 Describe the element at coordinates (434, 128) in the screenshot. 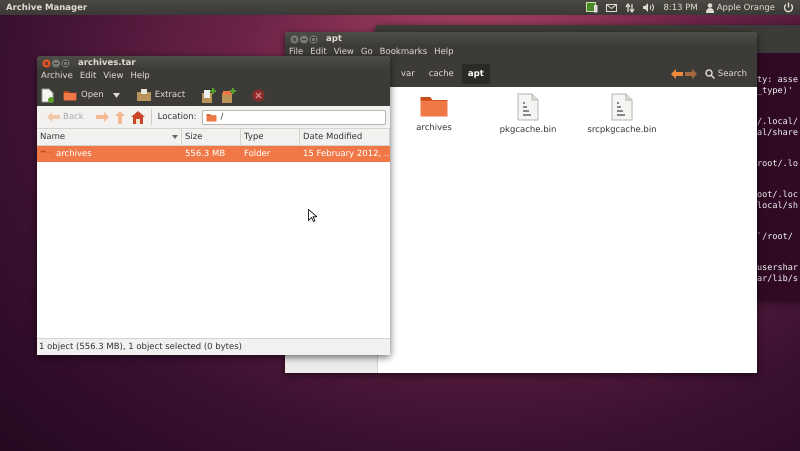

I see `file-name: archives` at that location.